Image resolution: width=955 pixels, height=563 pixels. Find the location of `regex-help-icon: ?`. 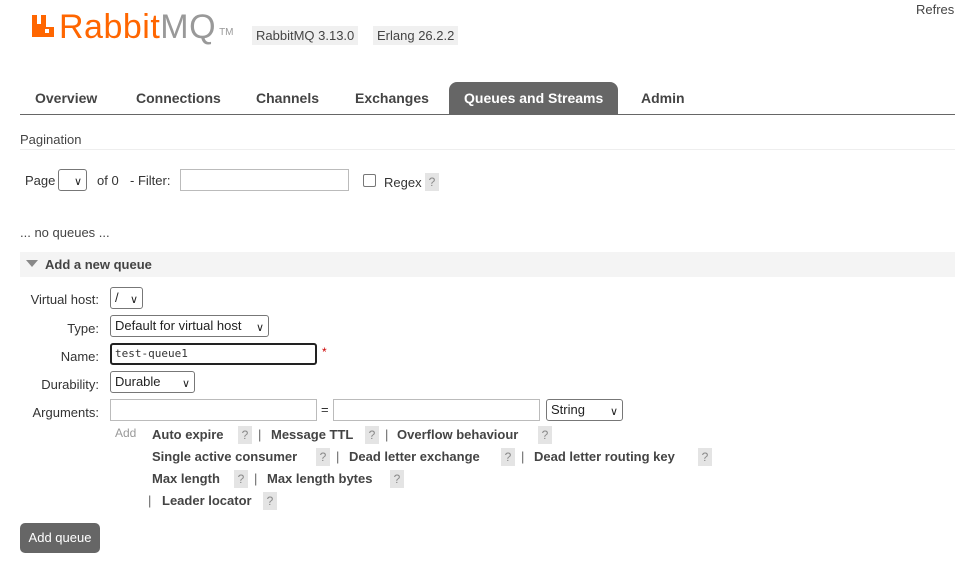

regex-help-icon: ? is located at coordinates (432, 182).